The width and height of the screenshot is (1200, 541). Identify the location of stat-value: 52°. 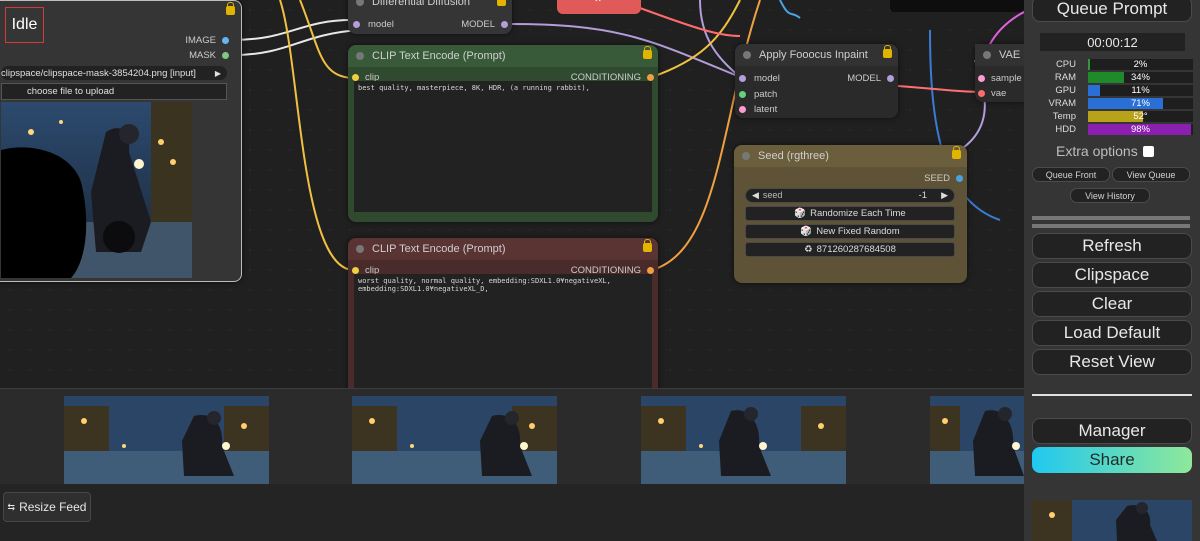
(1140, 116).